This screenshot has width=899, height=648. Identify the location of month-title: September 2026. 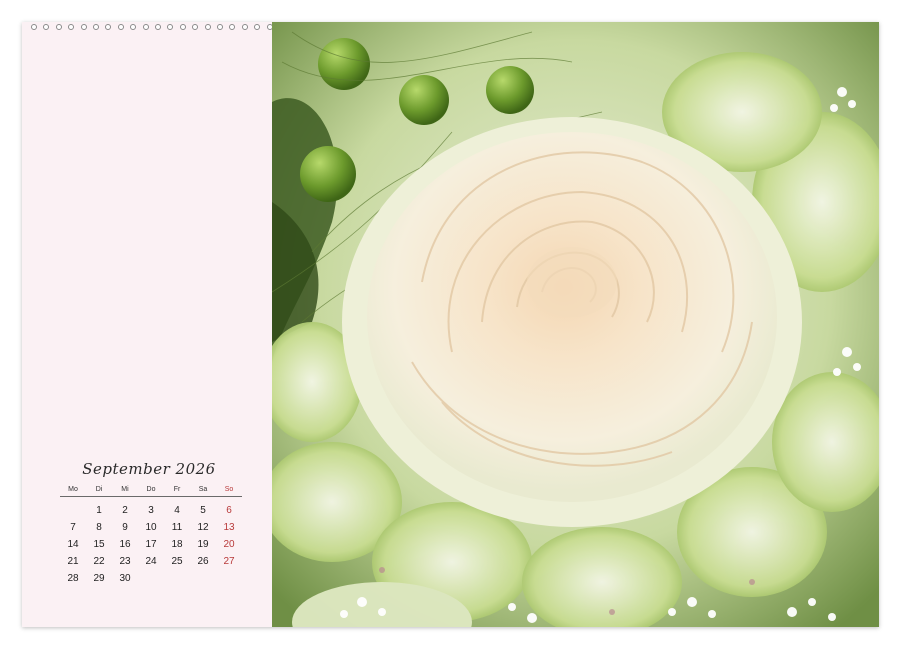
(149, 469).